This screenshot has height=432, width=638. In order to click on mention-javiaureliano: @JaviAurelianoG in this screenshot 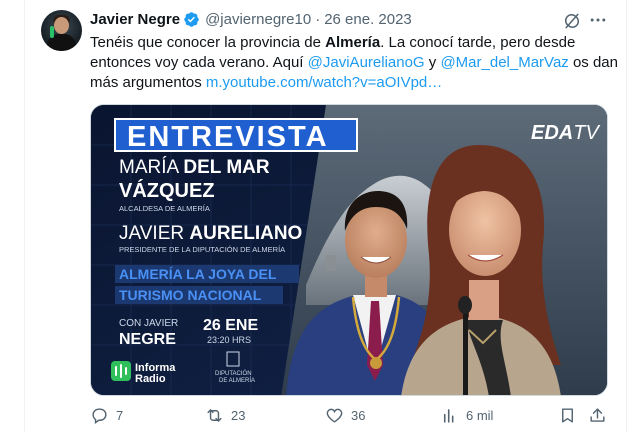, I will do `click(366, 62)`.